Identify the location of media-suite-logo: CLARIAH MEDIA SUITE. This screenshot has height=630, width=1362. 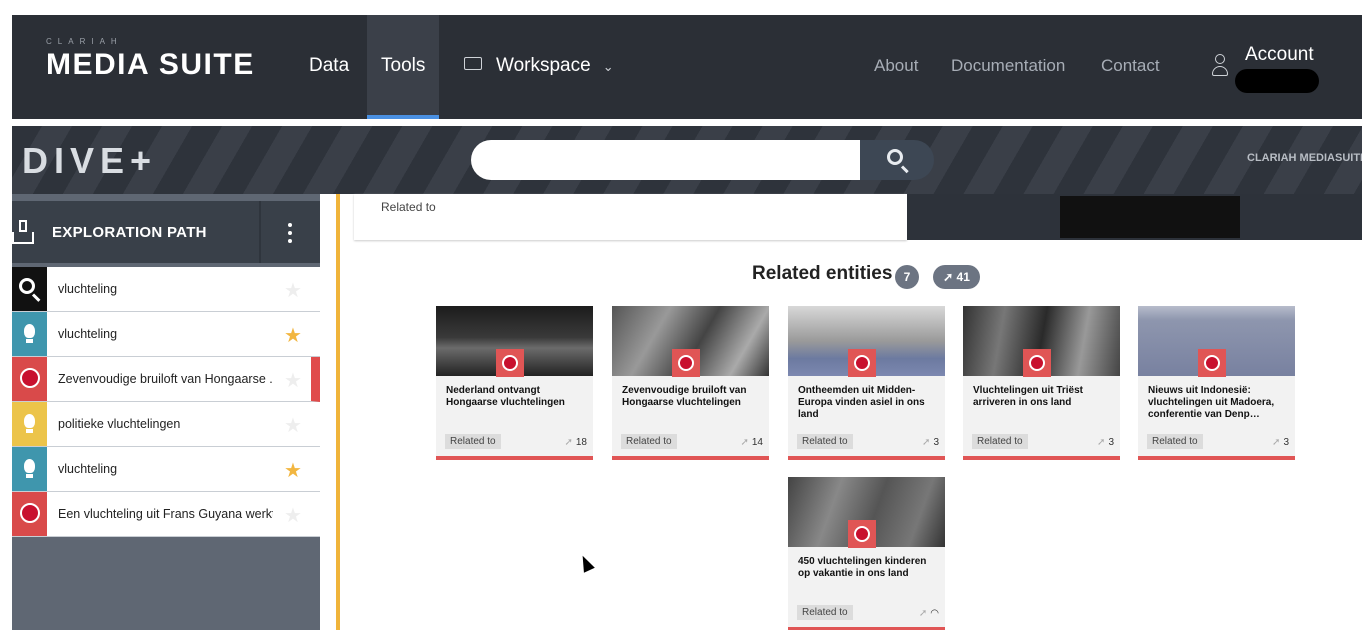
(150, 59).